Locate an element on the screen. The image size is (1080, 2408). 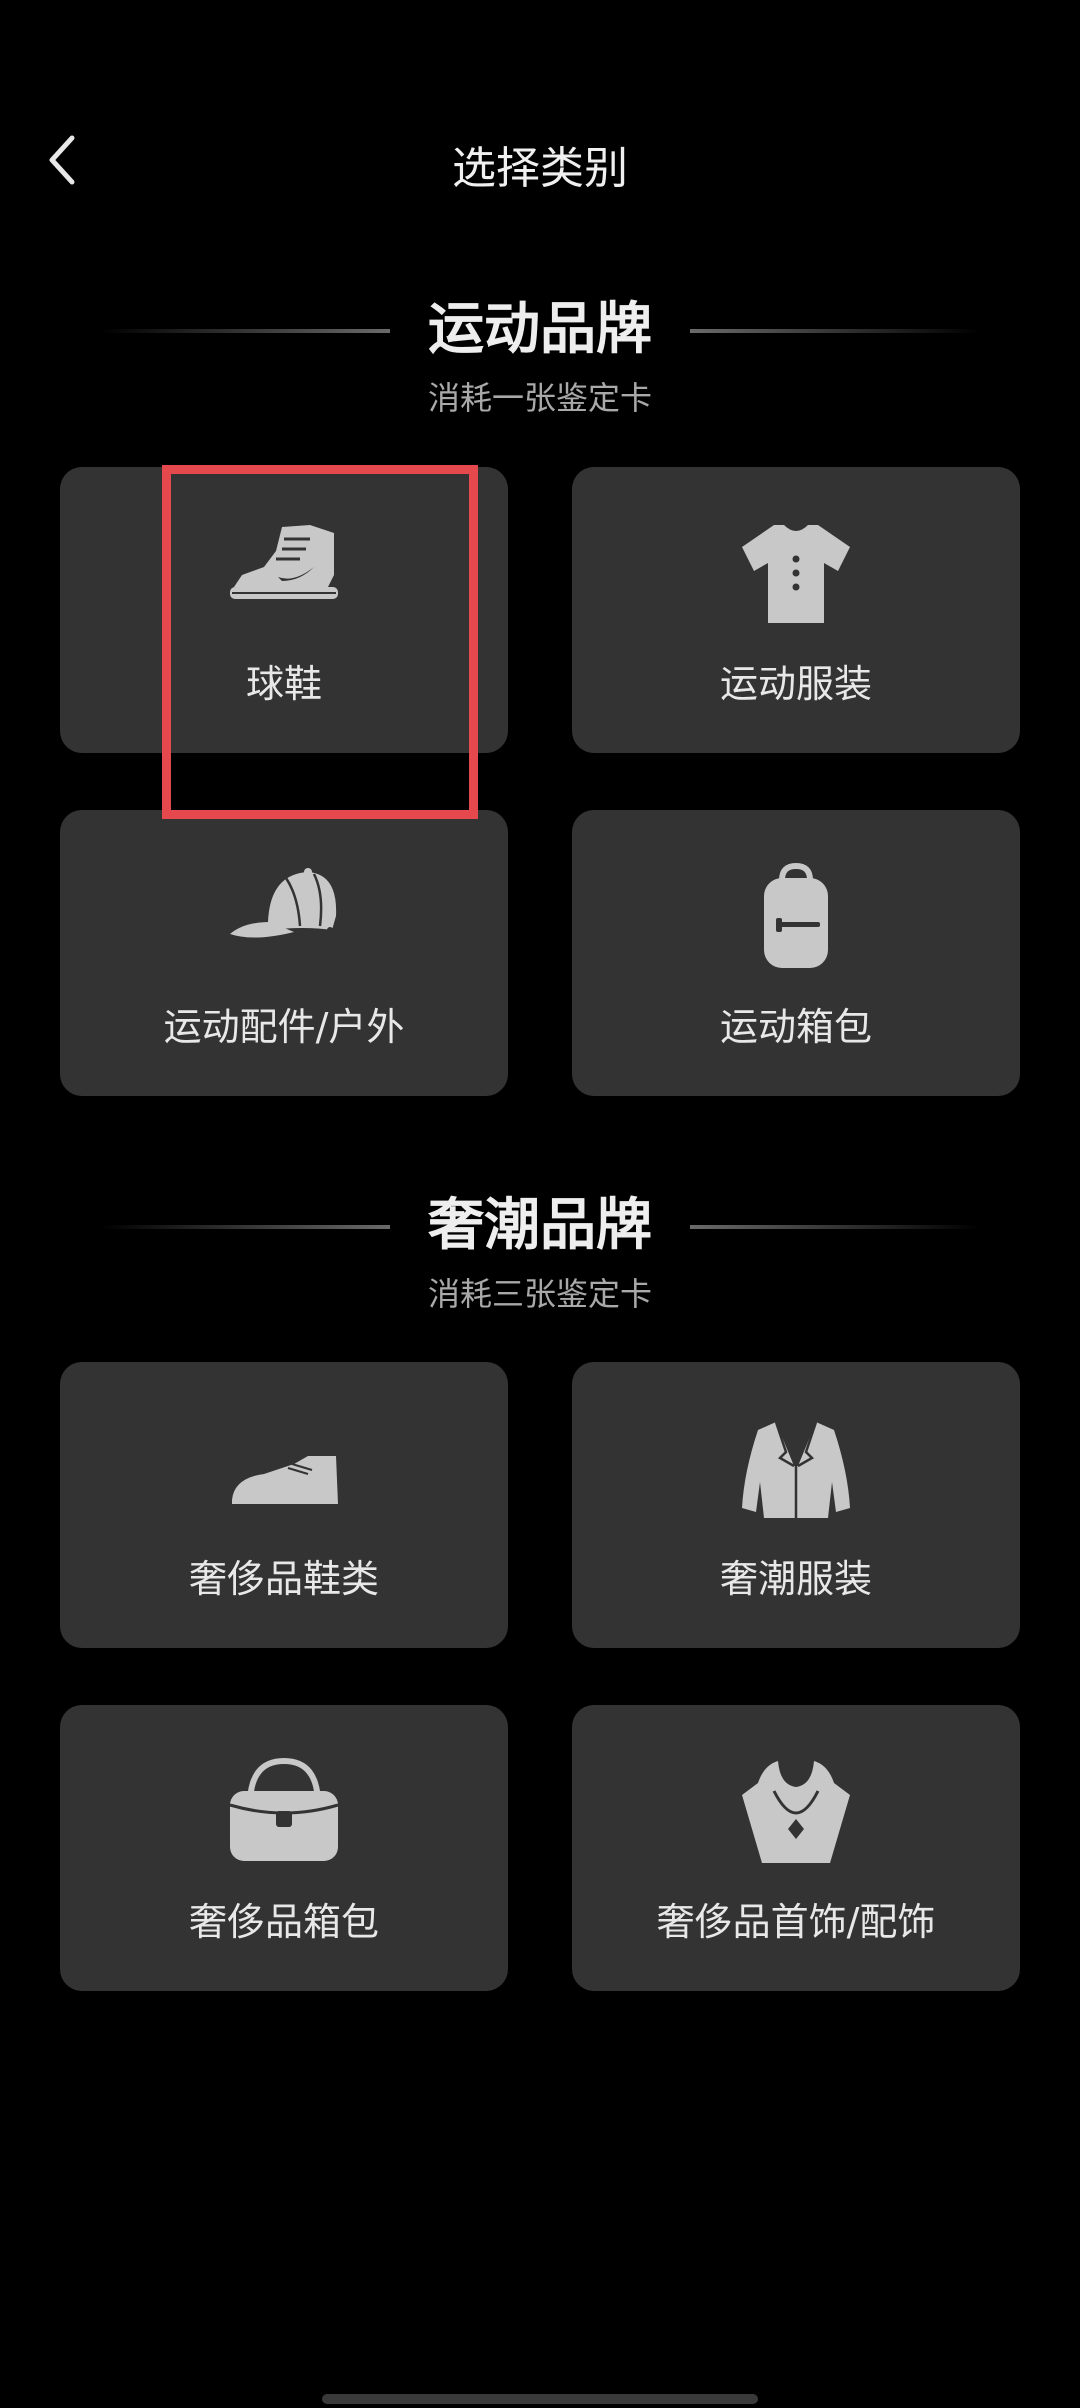
tshirt-icon is located at coordinates (796, 574).